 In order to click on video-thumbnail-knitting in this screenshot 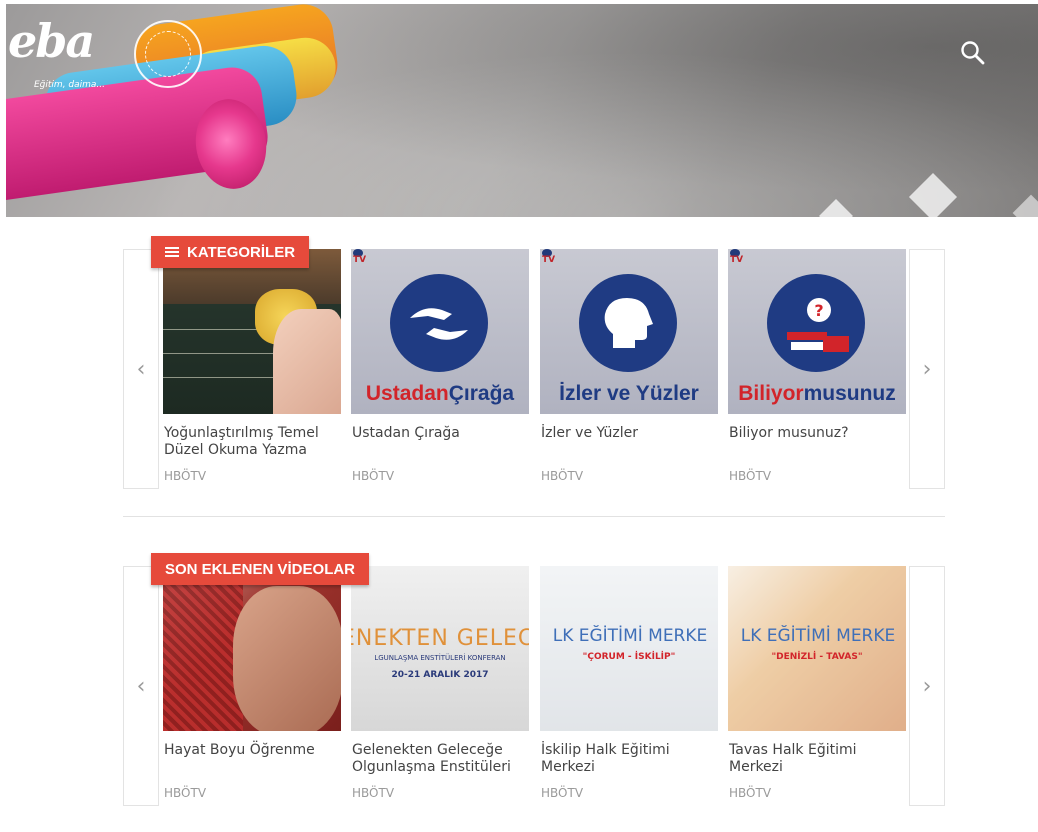, I will do `click(252, 648)`.